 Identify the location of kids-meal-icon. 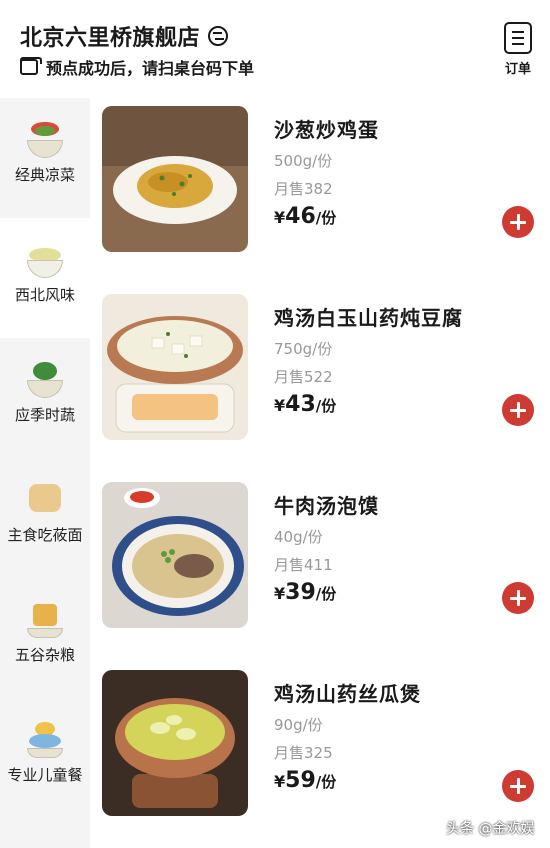
(45, 739).